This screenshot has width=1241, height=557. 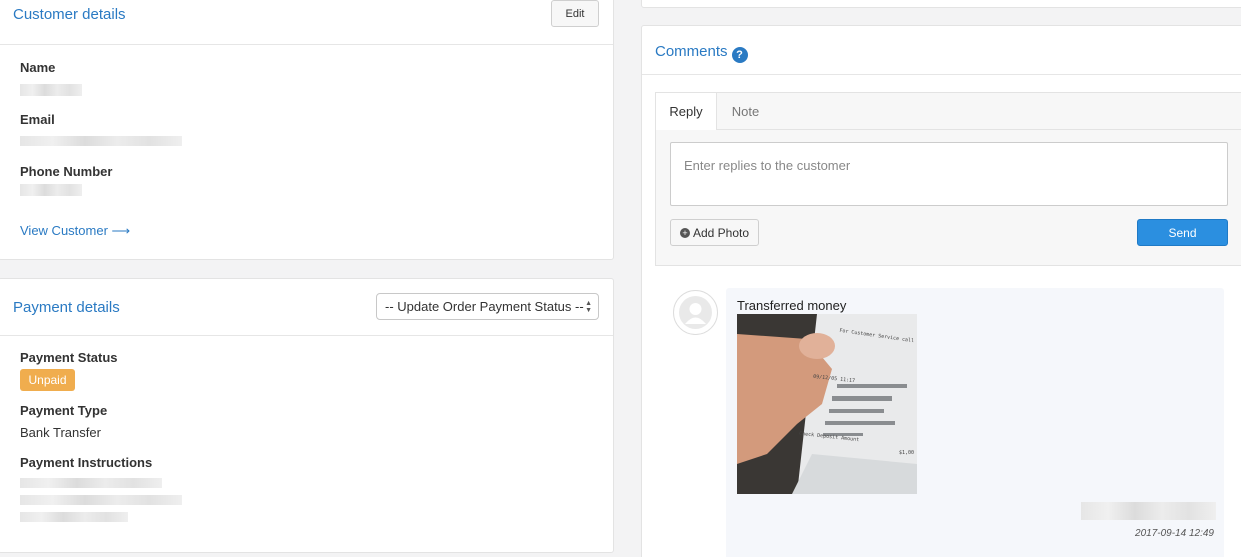 What do you see at coordinates (1174, 533) in the screenshot?
I see `message-timestamp: 2017-09-14 12:49` at bounding box center [1174, 533].